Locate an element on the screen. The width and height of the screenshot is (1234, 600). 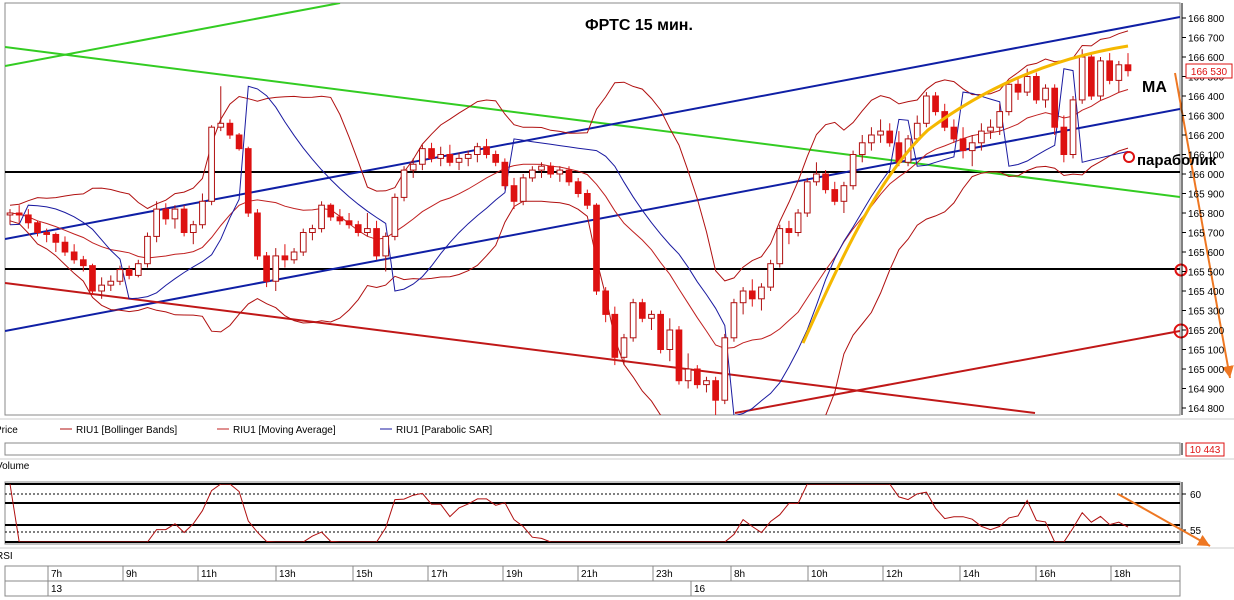
price-tick-label: 165 400 is located at coordinates (1206, 292).